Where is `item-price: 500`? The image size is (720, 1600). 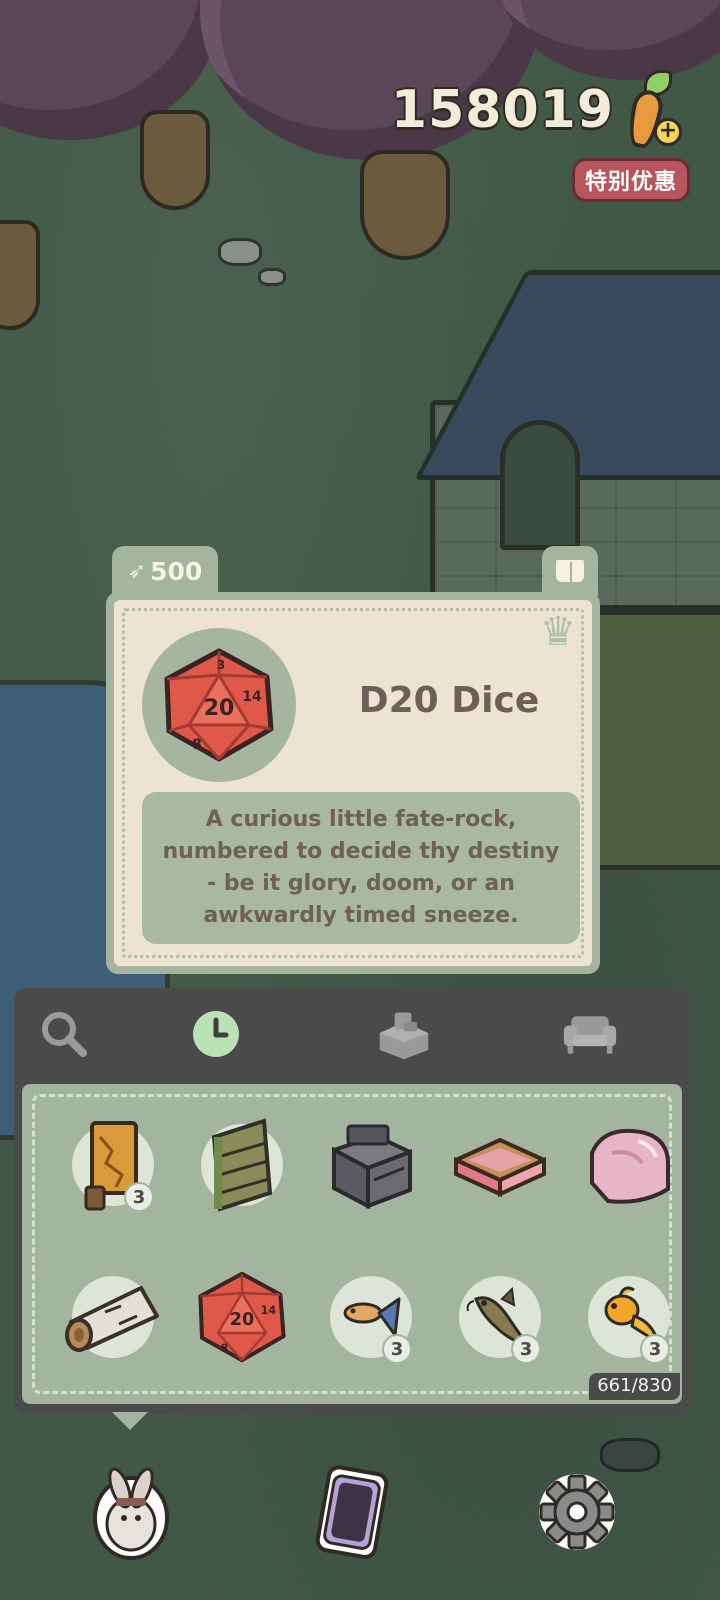 item-price: 500 is located at coordinates (176, 571).